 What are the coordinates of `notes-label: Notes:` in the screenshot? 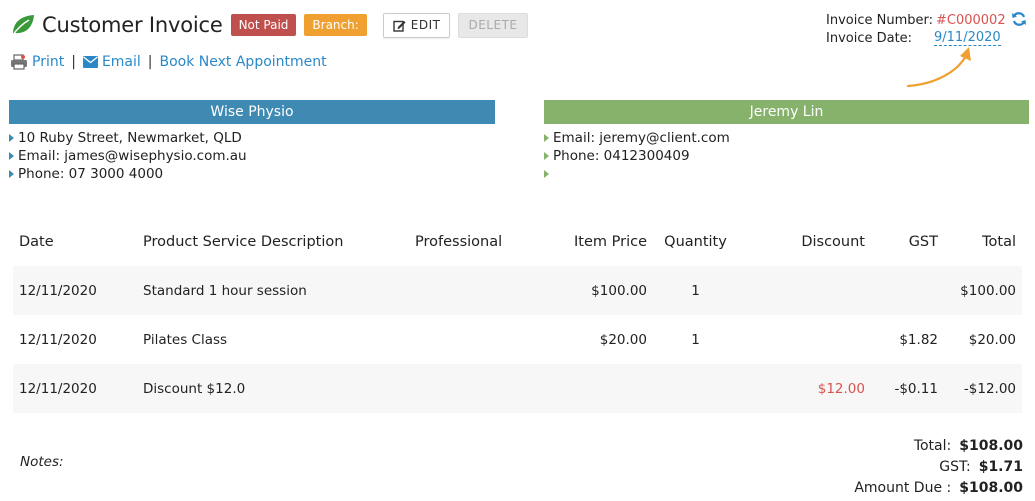 It's located at (42, 462).